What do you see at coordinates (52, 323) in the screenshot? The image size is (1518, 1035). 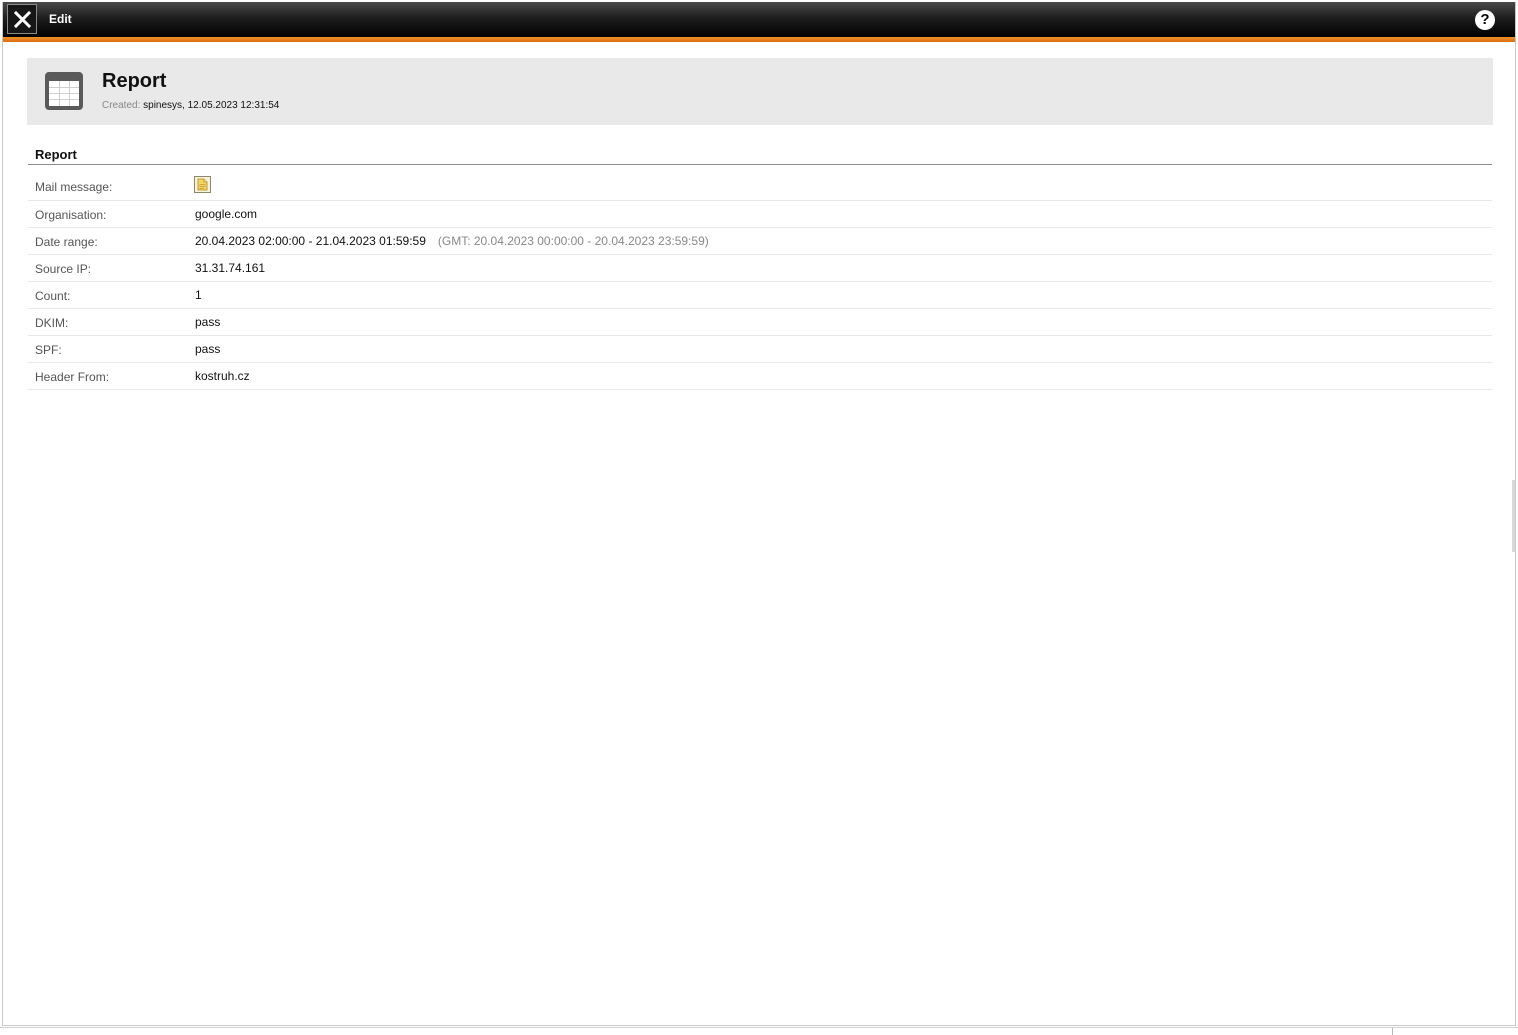 I see `field-label: DKIM:` at bounding box center [52, 323].